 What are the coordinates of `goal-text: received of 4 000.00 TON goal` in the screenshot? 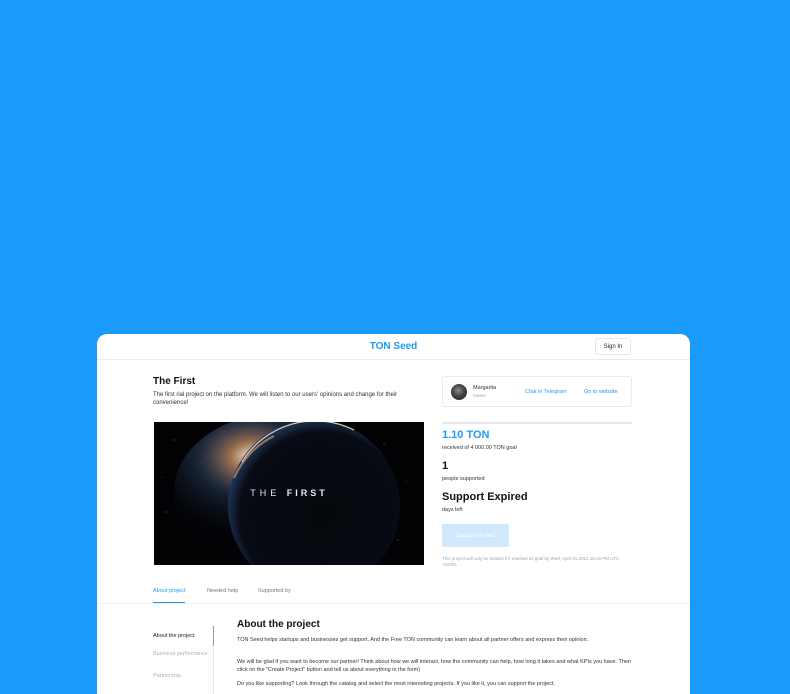 It's located at (479, 448).